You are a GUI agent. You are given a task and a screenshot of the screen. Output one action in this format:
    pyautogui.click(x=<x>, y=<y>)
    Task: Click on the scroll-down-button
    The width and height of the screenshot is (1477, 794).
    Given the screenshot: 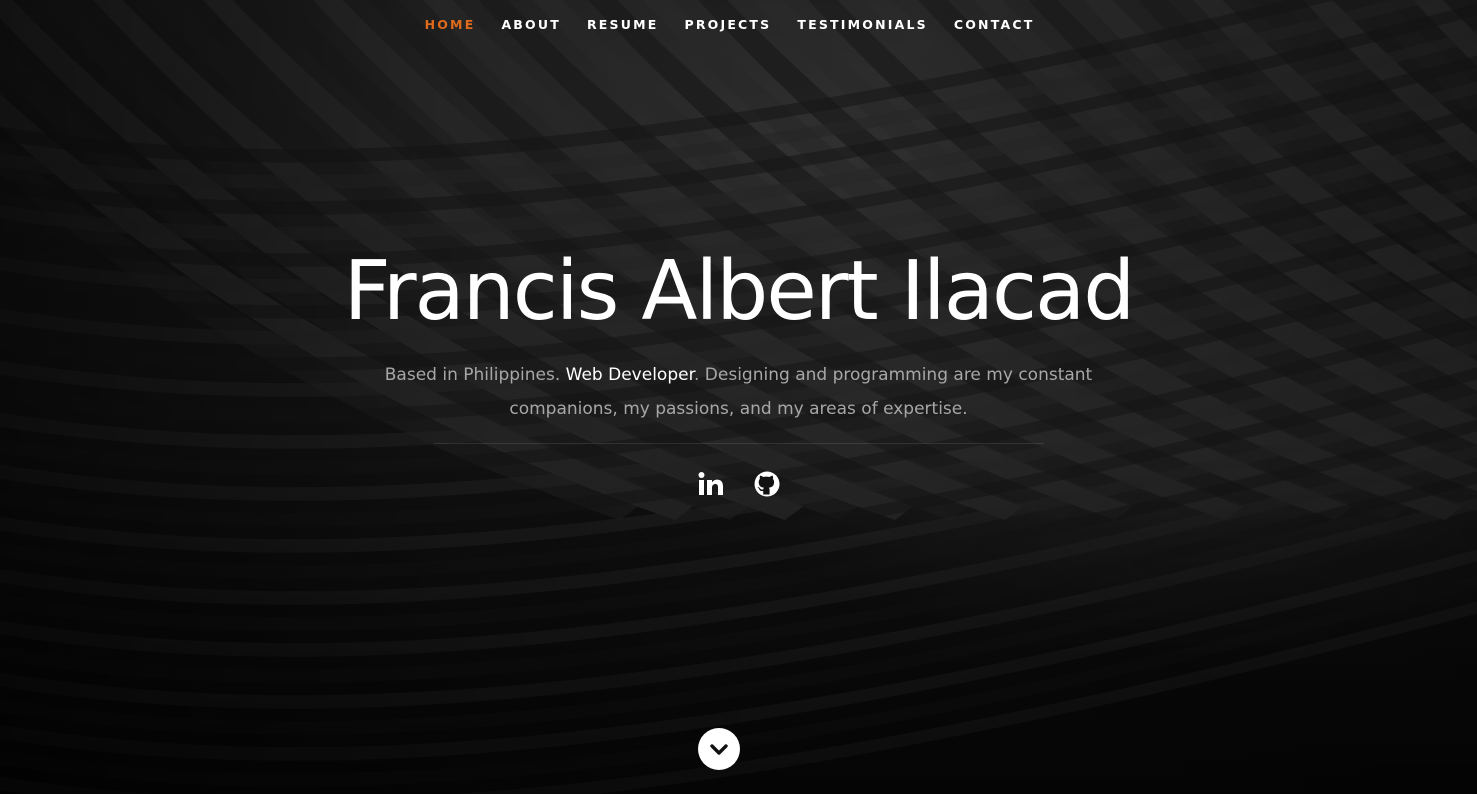 What is the action you would take?
    pyautogui.click(x=719, y=749)
    